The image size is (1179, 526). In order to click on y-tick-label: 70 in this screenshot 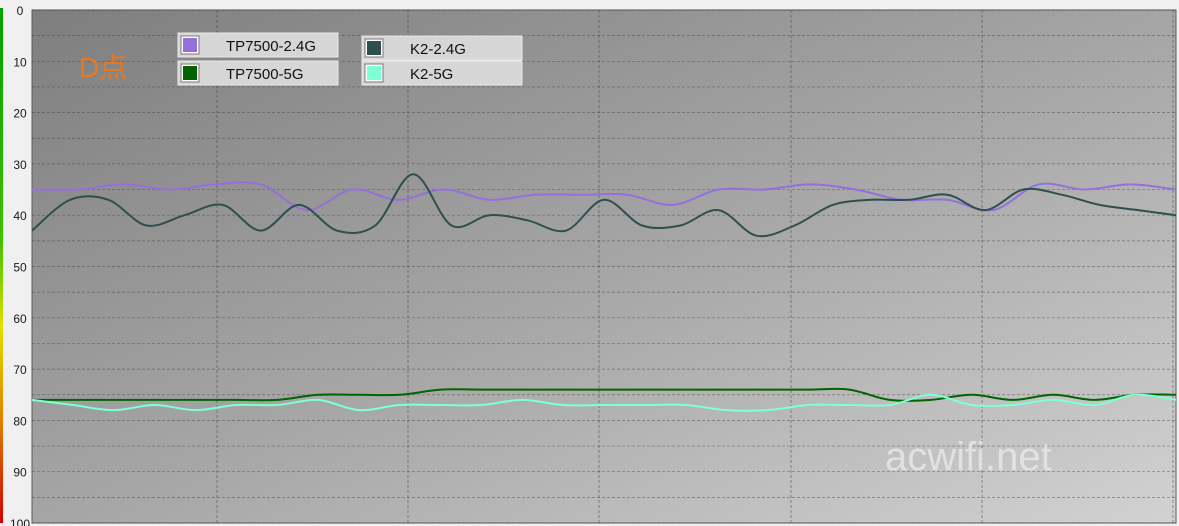, I will do `click(20, 370)`.